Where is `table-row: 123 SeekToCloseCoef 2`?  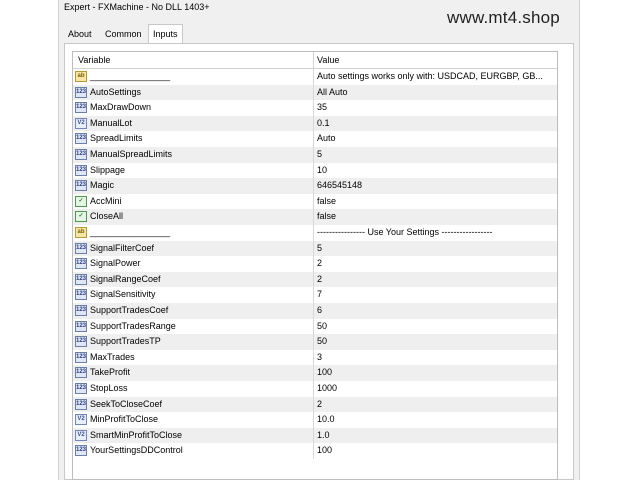
table-row: 123 SeekToCloseCoef 2 is located at coordinates (315, 404).